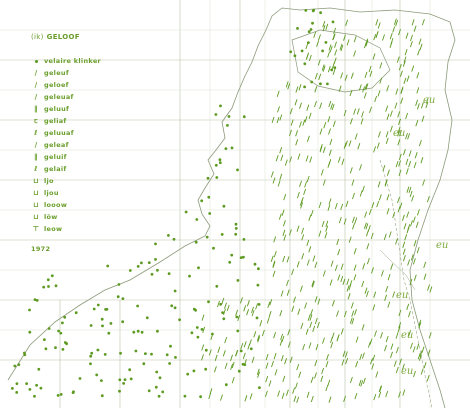  I want to click on legend-label: velaire klinker, so click(73, 61).